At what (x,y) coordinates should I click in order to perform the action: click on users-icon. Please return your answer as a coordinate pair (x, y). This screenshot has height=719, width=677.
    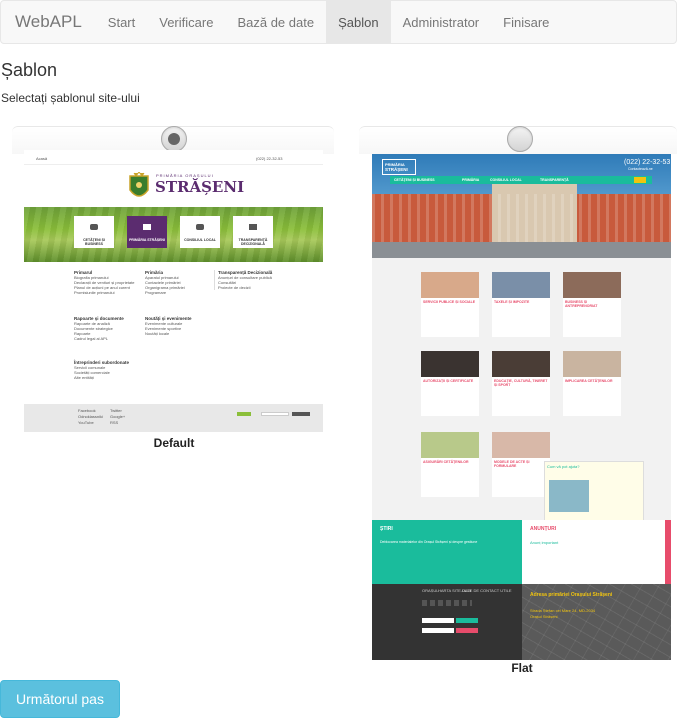
    Looking at the image, I should click on (94, 227).